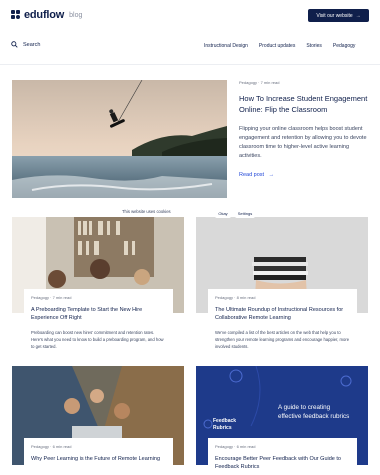 Image resolution: width=380 pixels, height=475 pixels. I want to click on read-post-label: Read post, so click(252, 175).